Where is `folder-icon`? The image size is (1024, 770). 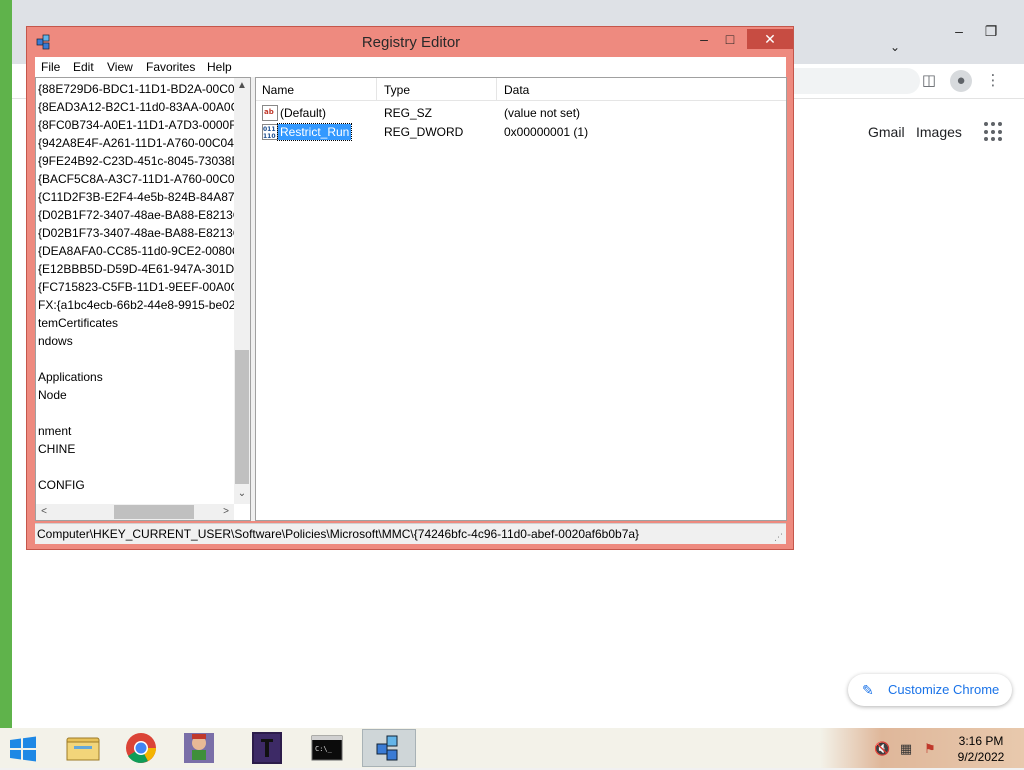 folder-icon is located at coordinates (83, 749).